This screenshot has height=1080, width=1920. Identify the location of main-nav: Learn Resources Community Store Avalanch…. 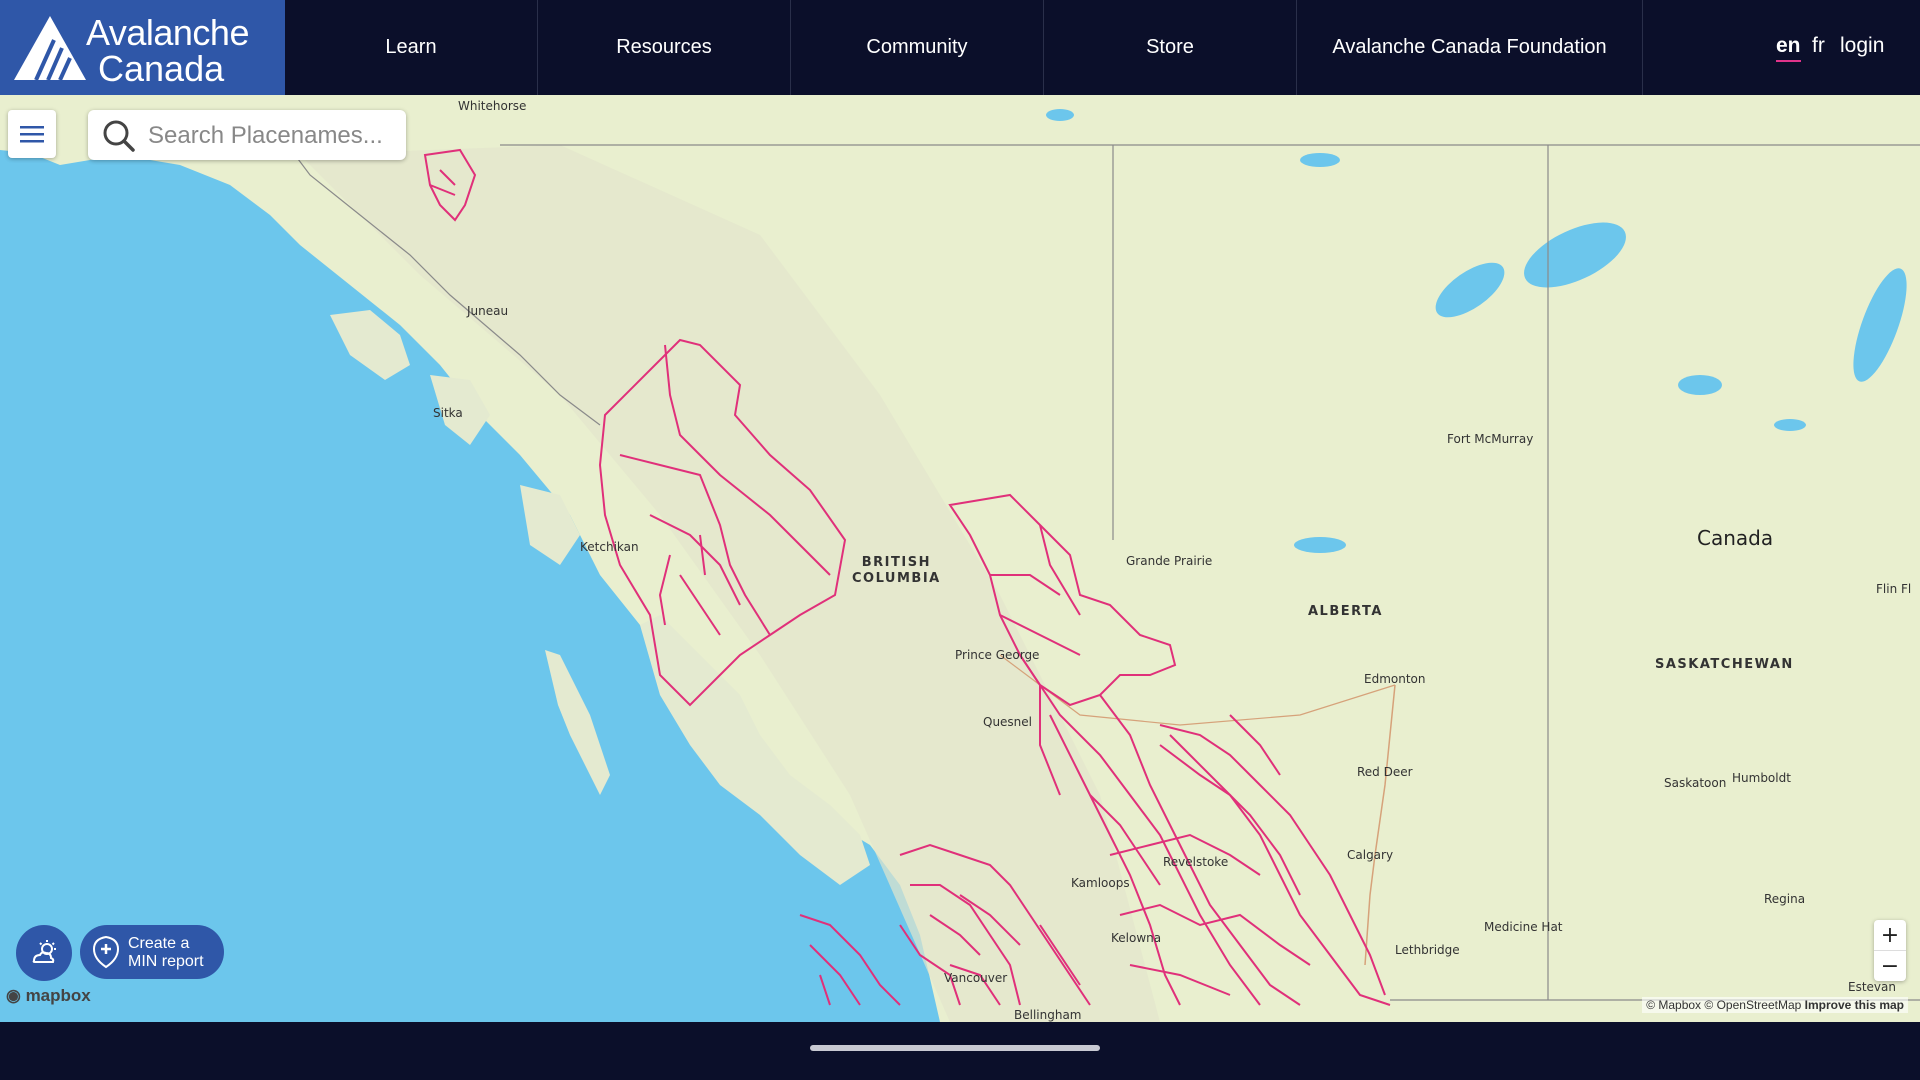
(964, 47).